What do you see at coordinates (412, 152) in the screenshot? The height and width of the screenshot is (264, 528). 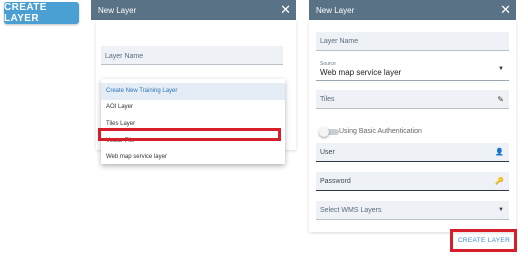 I see `user-input: User 👤` at bounding box center [412, 152].